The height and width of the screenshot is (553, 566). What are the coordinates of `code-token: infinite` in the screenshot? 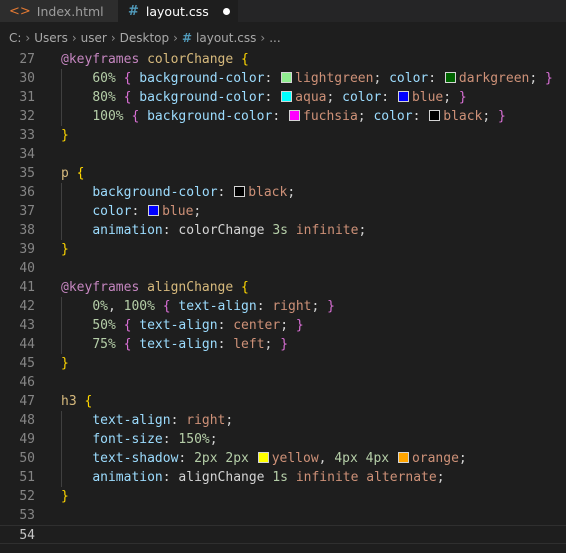 It's located at (327, 230).